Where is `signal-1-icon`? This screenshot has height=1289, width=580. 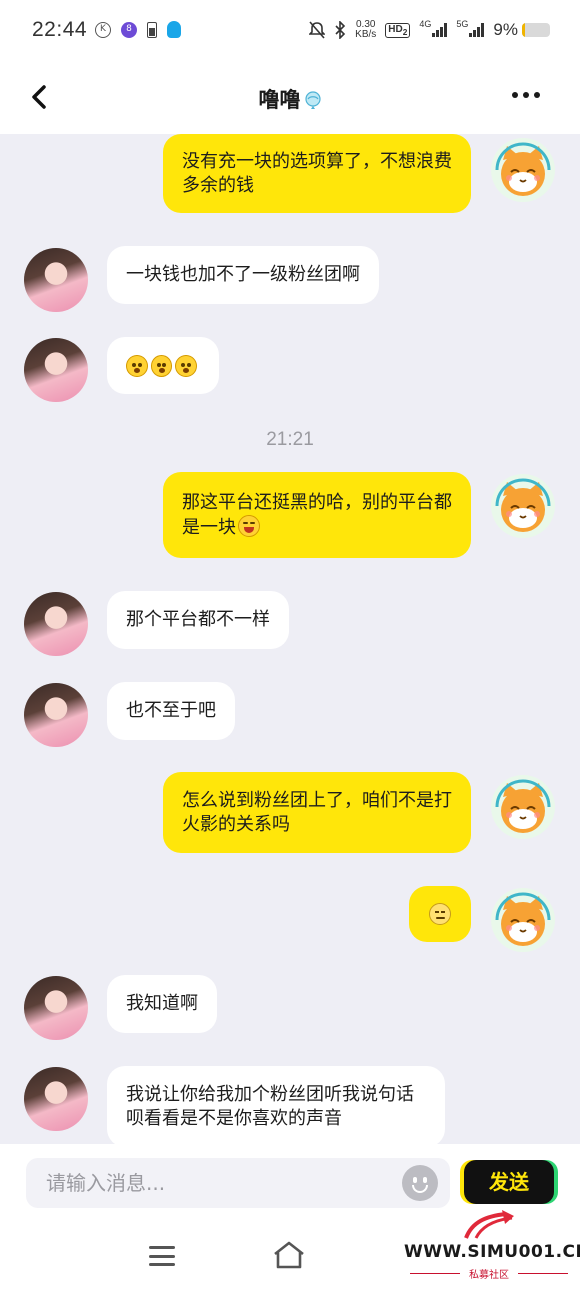
signal-1-icon is located at coordinates (440, 30).